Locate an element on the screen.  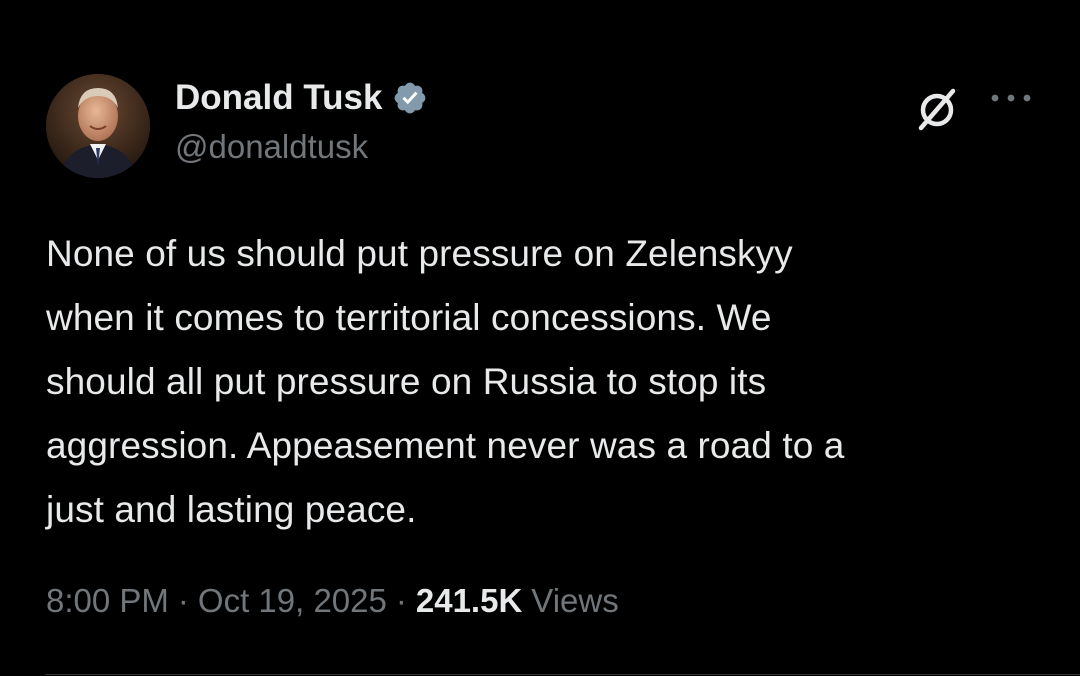
author-display-name: Donald Tusk is located at coordinates (278, 98).